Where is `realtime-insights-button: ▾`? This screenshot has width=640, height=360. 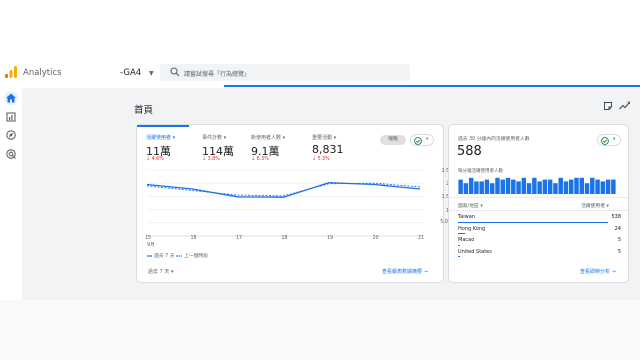 realtime-insights-button: ▾ is located at coordinates (609, 140).